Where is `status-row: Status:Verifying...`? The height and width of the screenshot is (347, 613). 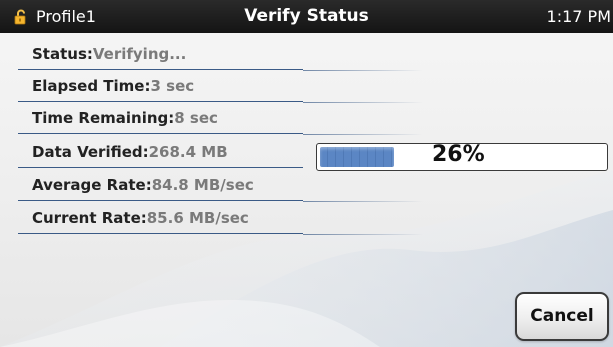 status-row: Status:Verifying... is located at coordinates (160, 56).